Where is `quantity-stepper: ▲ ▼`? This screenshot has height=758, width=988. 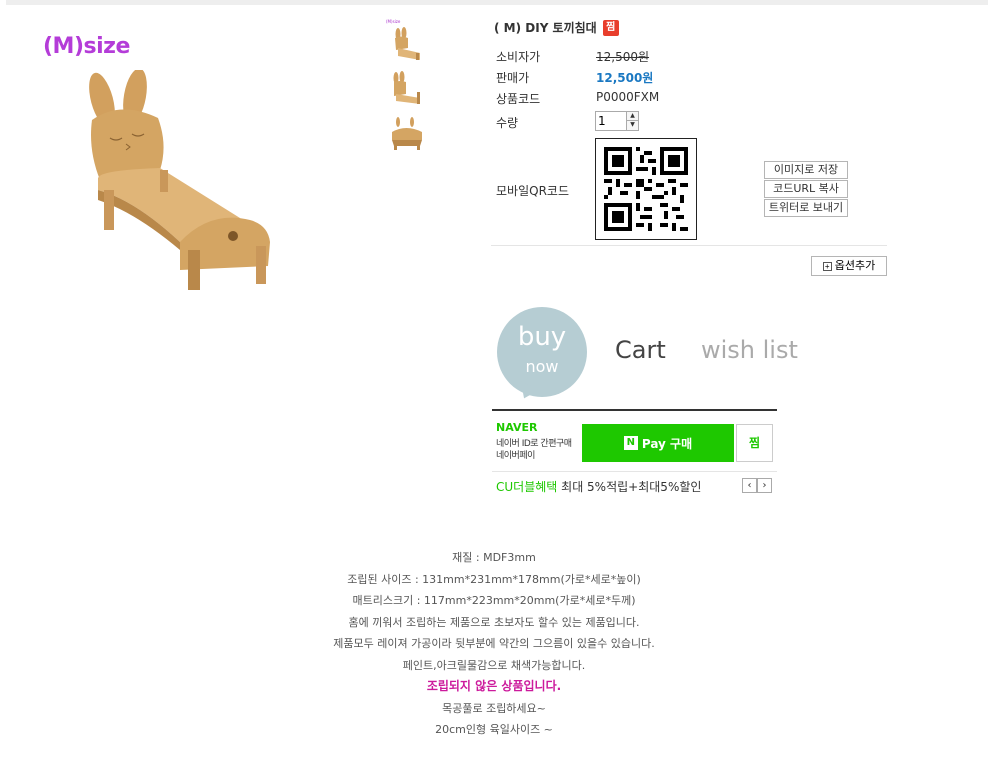 quantity-stepper: ▲ ▼ is located at coordinates (617, 121).